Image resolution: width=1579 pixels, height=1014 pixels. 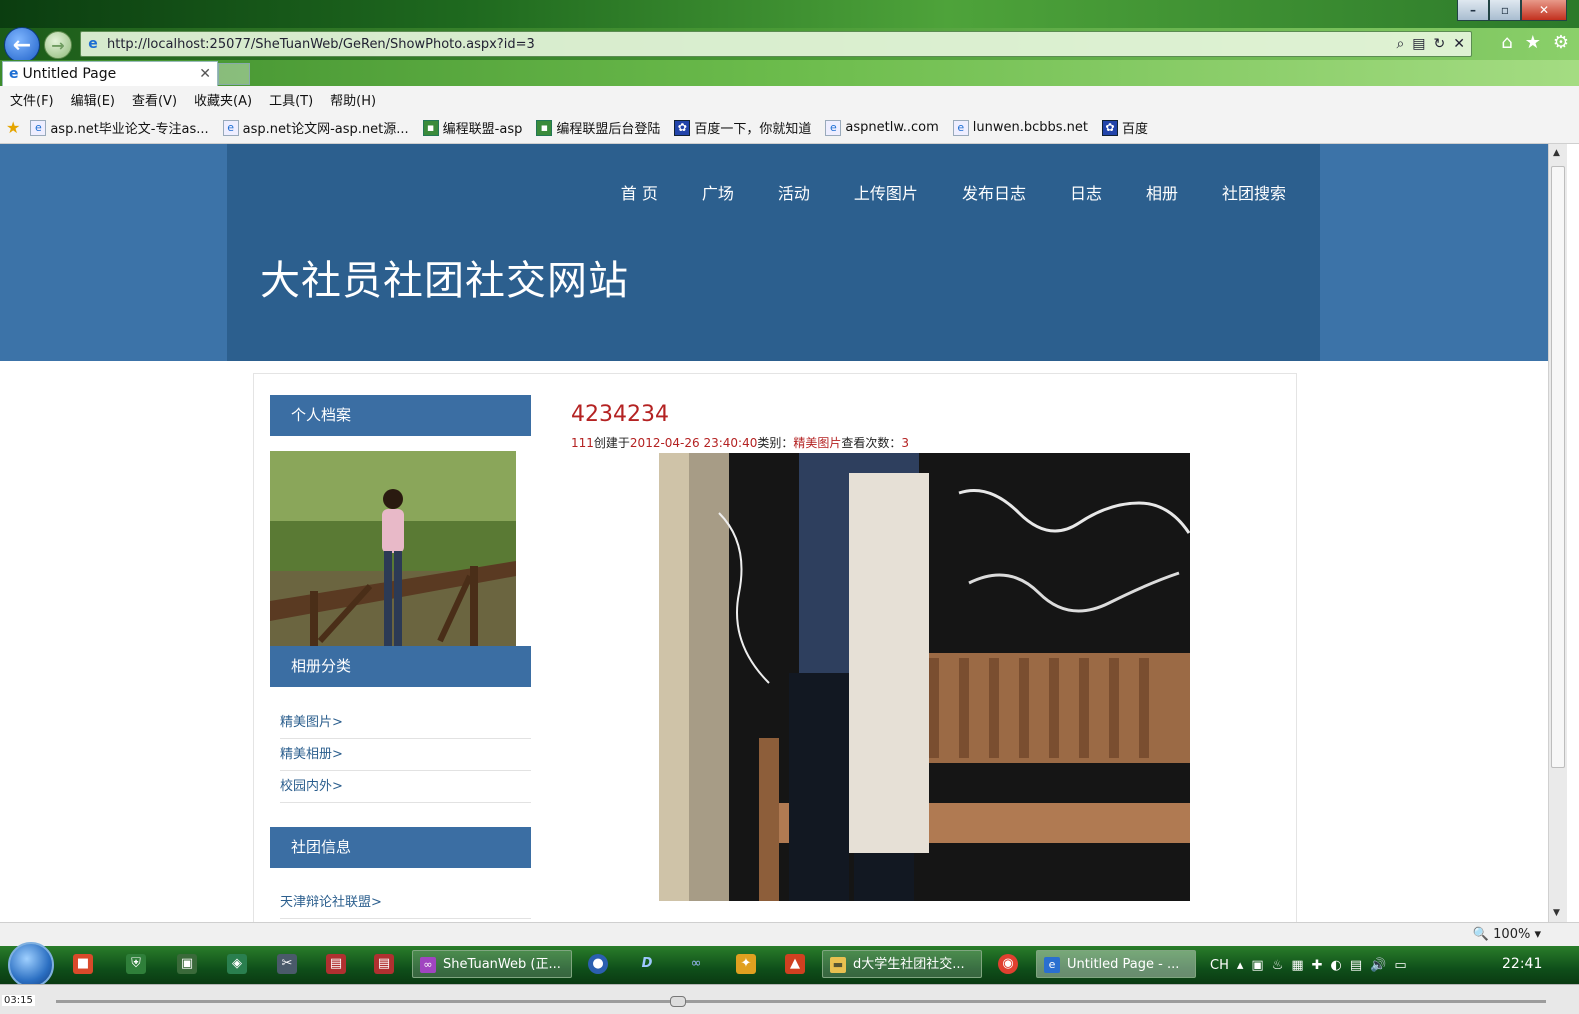 I want to click on favorite-label: 百度, so click(x=1135, y=129).